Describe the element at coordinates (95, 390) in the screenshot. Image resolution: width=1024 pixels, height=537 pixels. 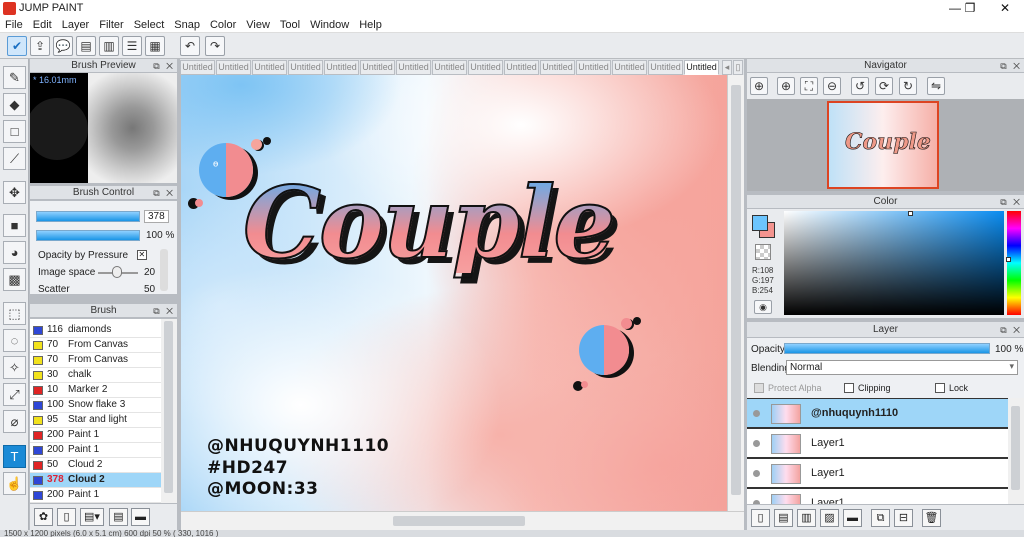
I see `brush-item: 10 Marker 2` at that location.